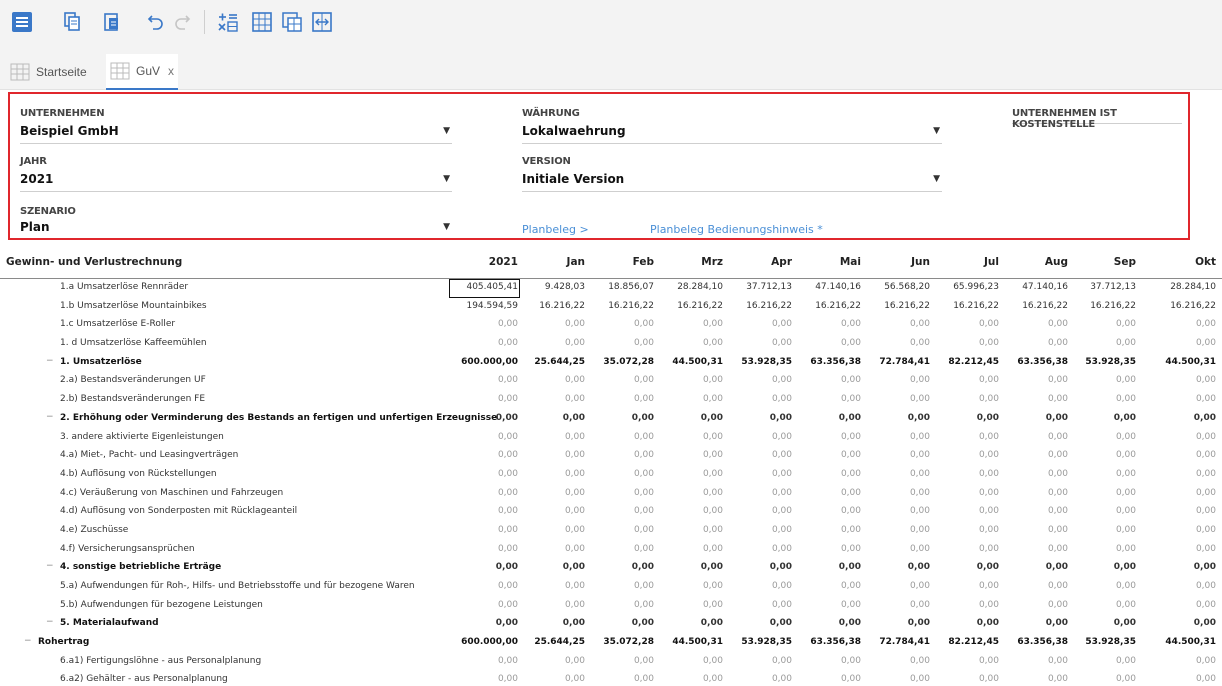 Image resolution: width=1222 pixels, height=686 pixels. What do you see at coordinates (1183, 262) in the screenshot?
I see `column-header: Okt` at bounding box center [1183, 262].